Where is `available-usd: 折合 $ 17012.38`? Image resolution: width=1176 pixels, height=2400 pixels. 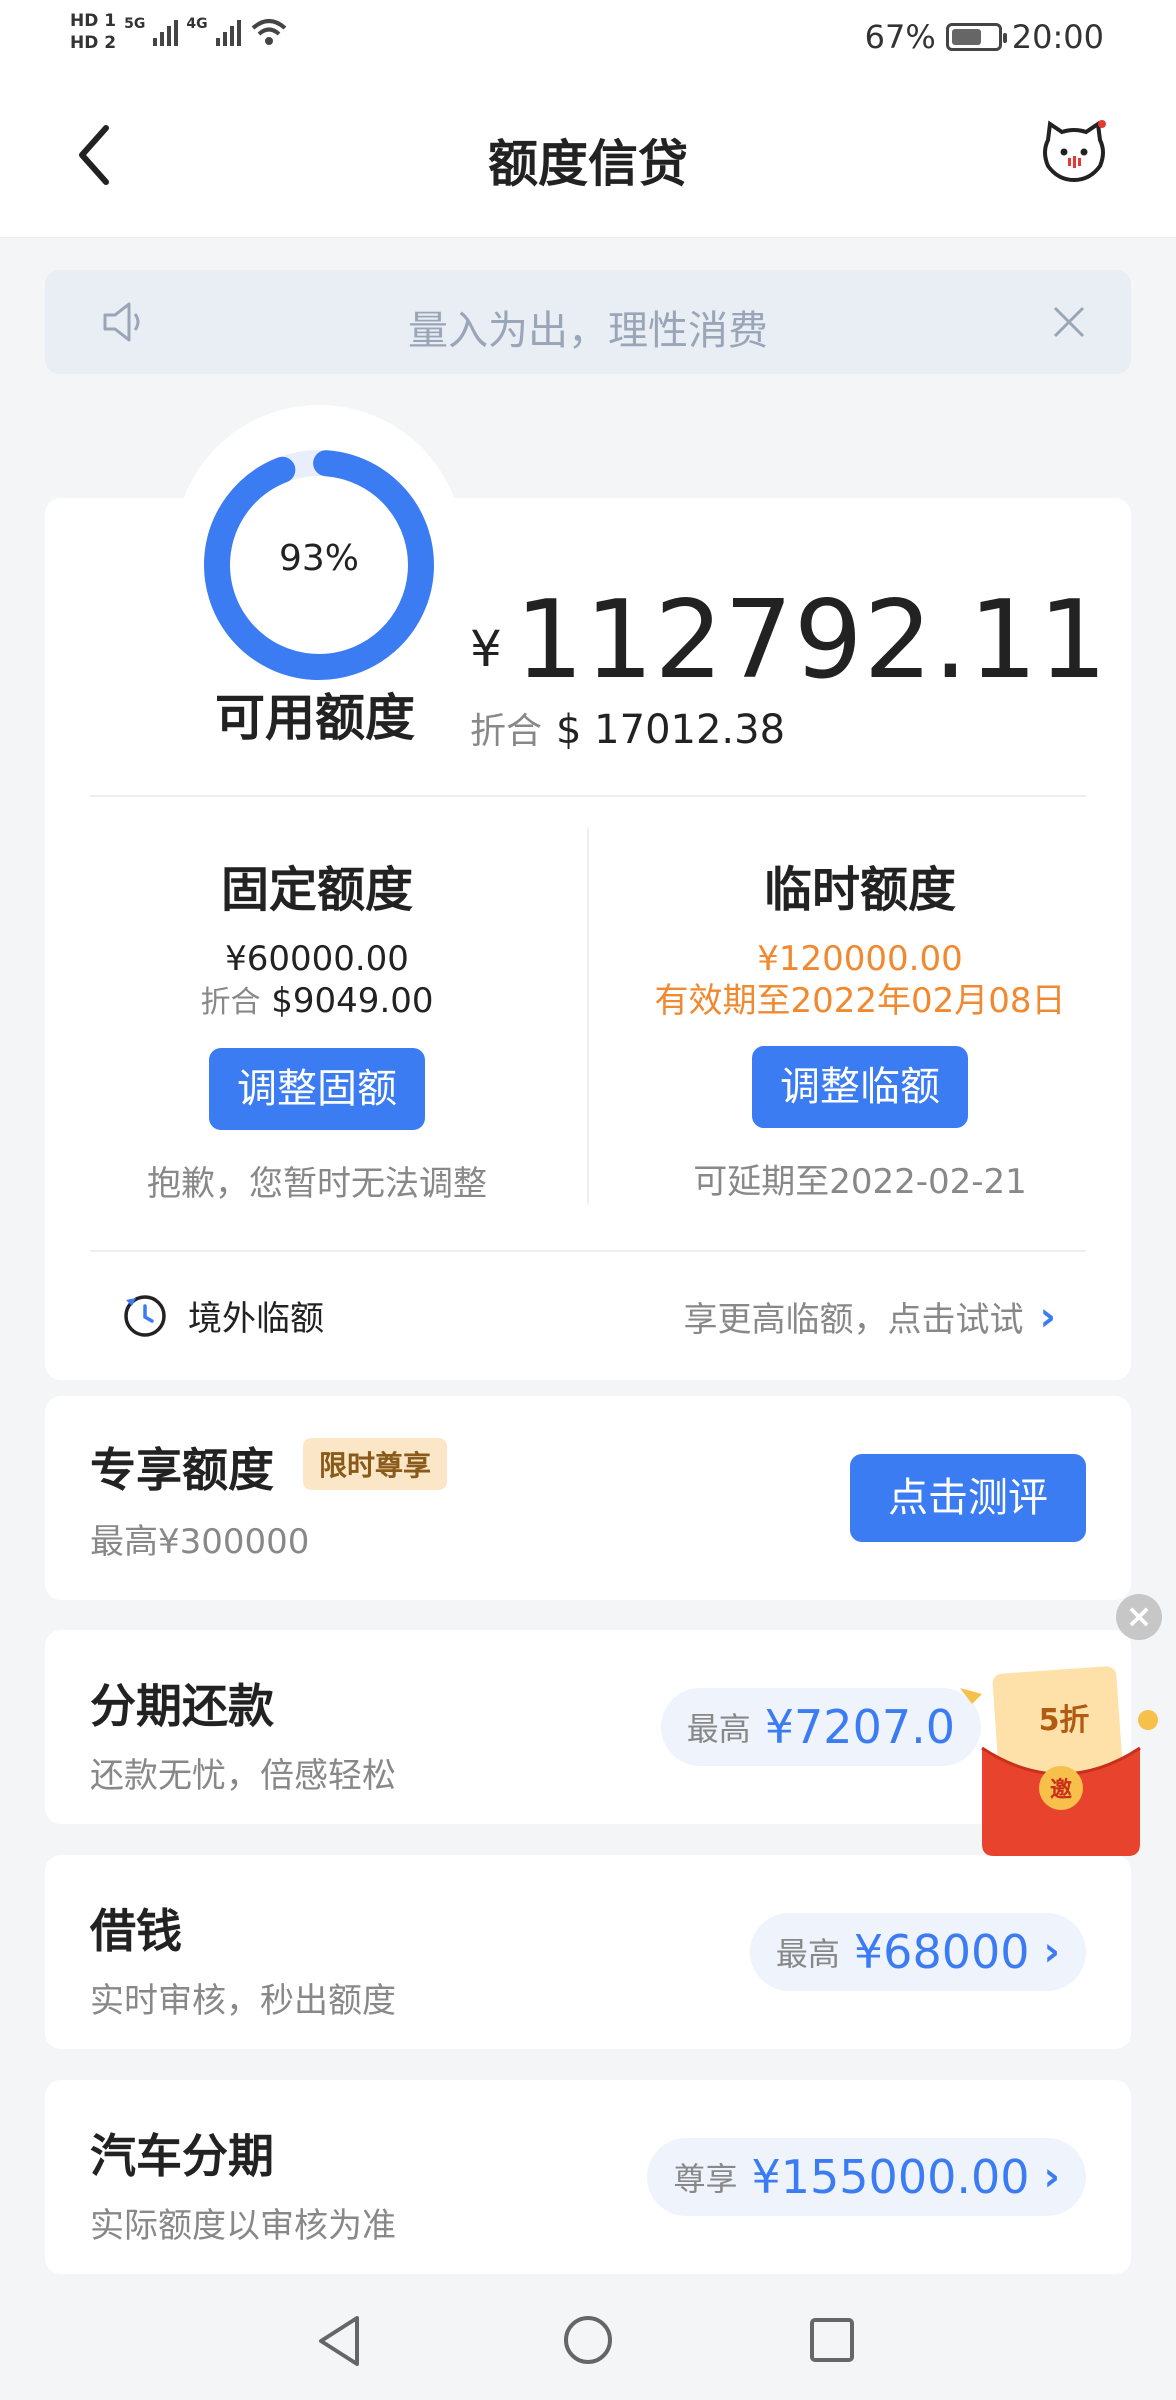 available-usd: 折合 $ 17012.38 is located at coordinates (627, 728).